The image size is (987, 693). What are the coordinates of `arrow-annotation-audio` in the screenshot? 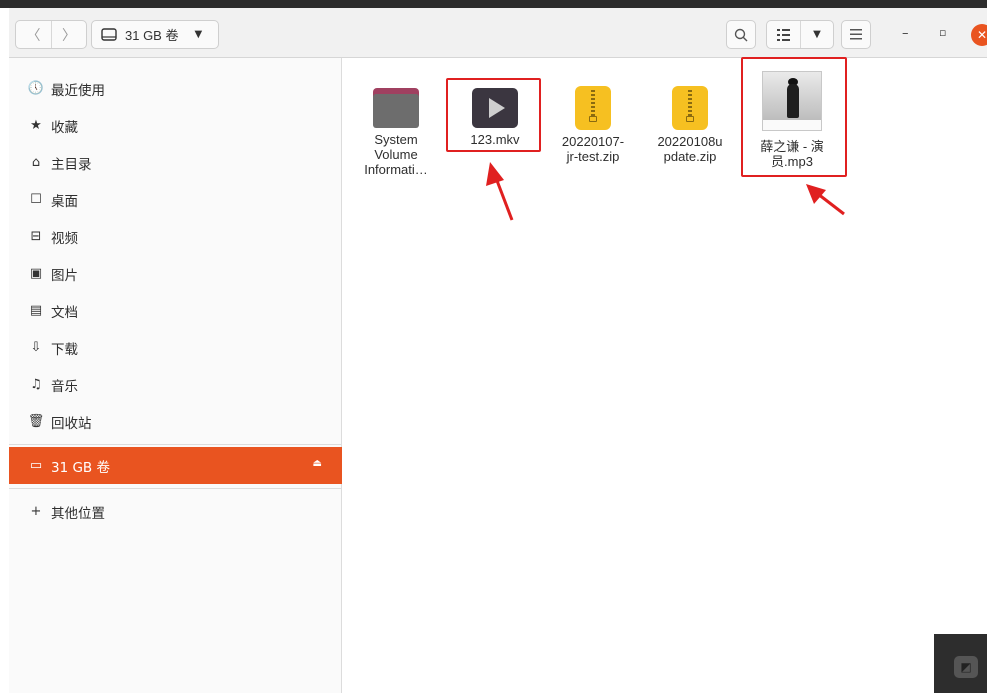 It's located at (825, 200).